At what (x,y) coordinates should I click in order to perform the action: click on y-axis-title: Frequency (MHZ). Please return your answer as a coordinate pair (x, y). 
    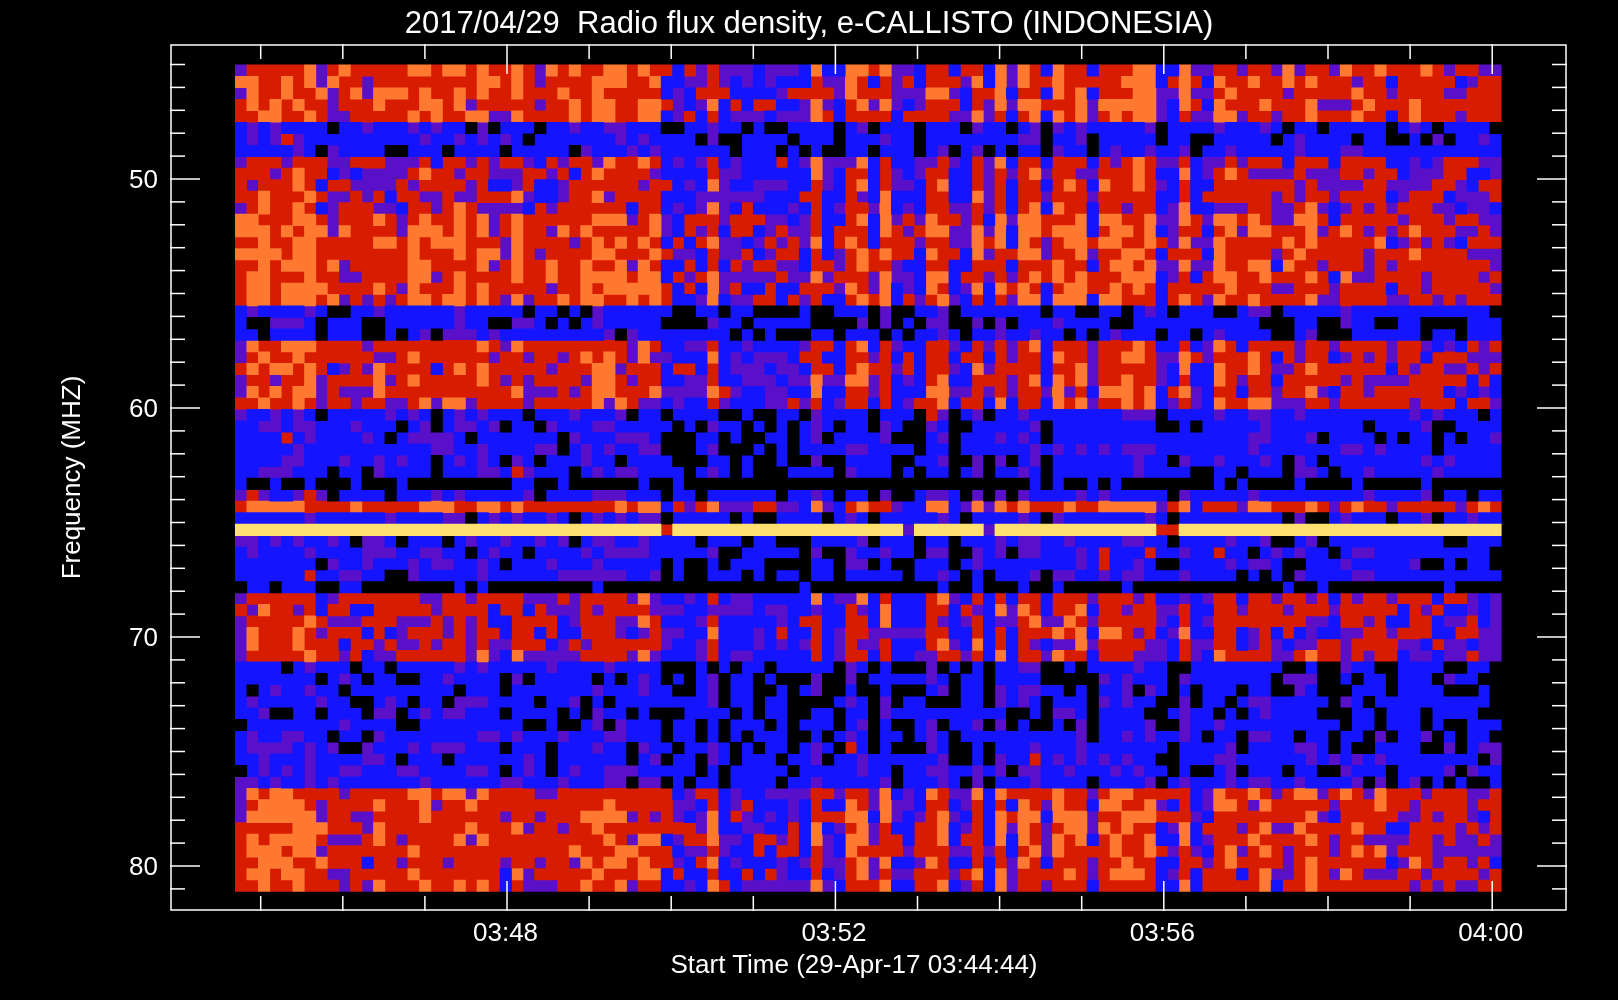
    Looking at the image, I should click on (71, 477).